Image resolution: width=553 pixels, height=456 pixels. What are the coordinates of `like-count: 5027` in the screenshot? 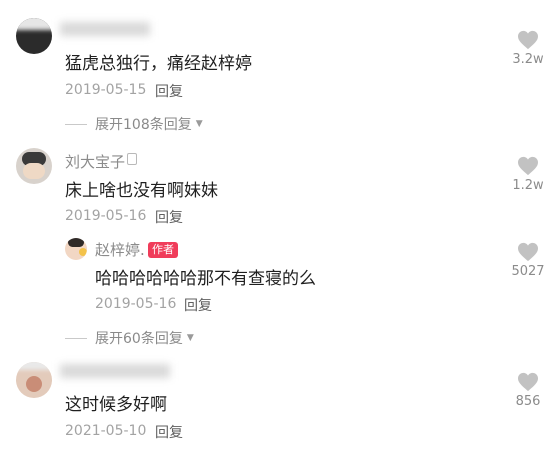 It's located at (528, 271).